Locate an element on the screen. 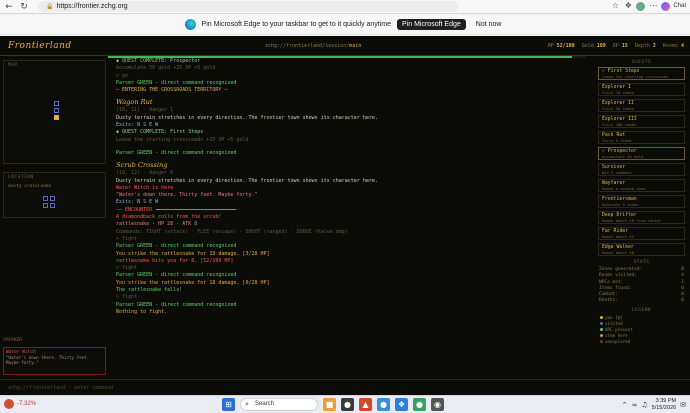 The width and height of the screenshot is (690, 413). quest-item: Deep Drifter Reach depth 10 from center is located at coordinates (641, 217).